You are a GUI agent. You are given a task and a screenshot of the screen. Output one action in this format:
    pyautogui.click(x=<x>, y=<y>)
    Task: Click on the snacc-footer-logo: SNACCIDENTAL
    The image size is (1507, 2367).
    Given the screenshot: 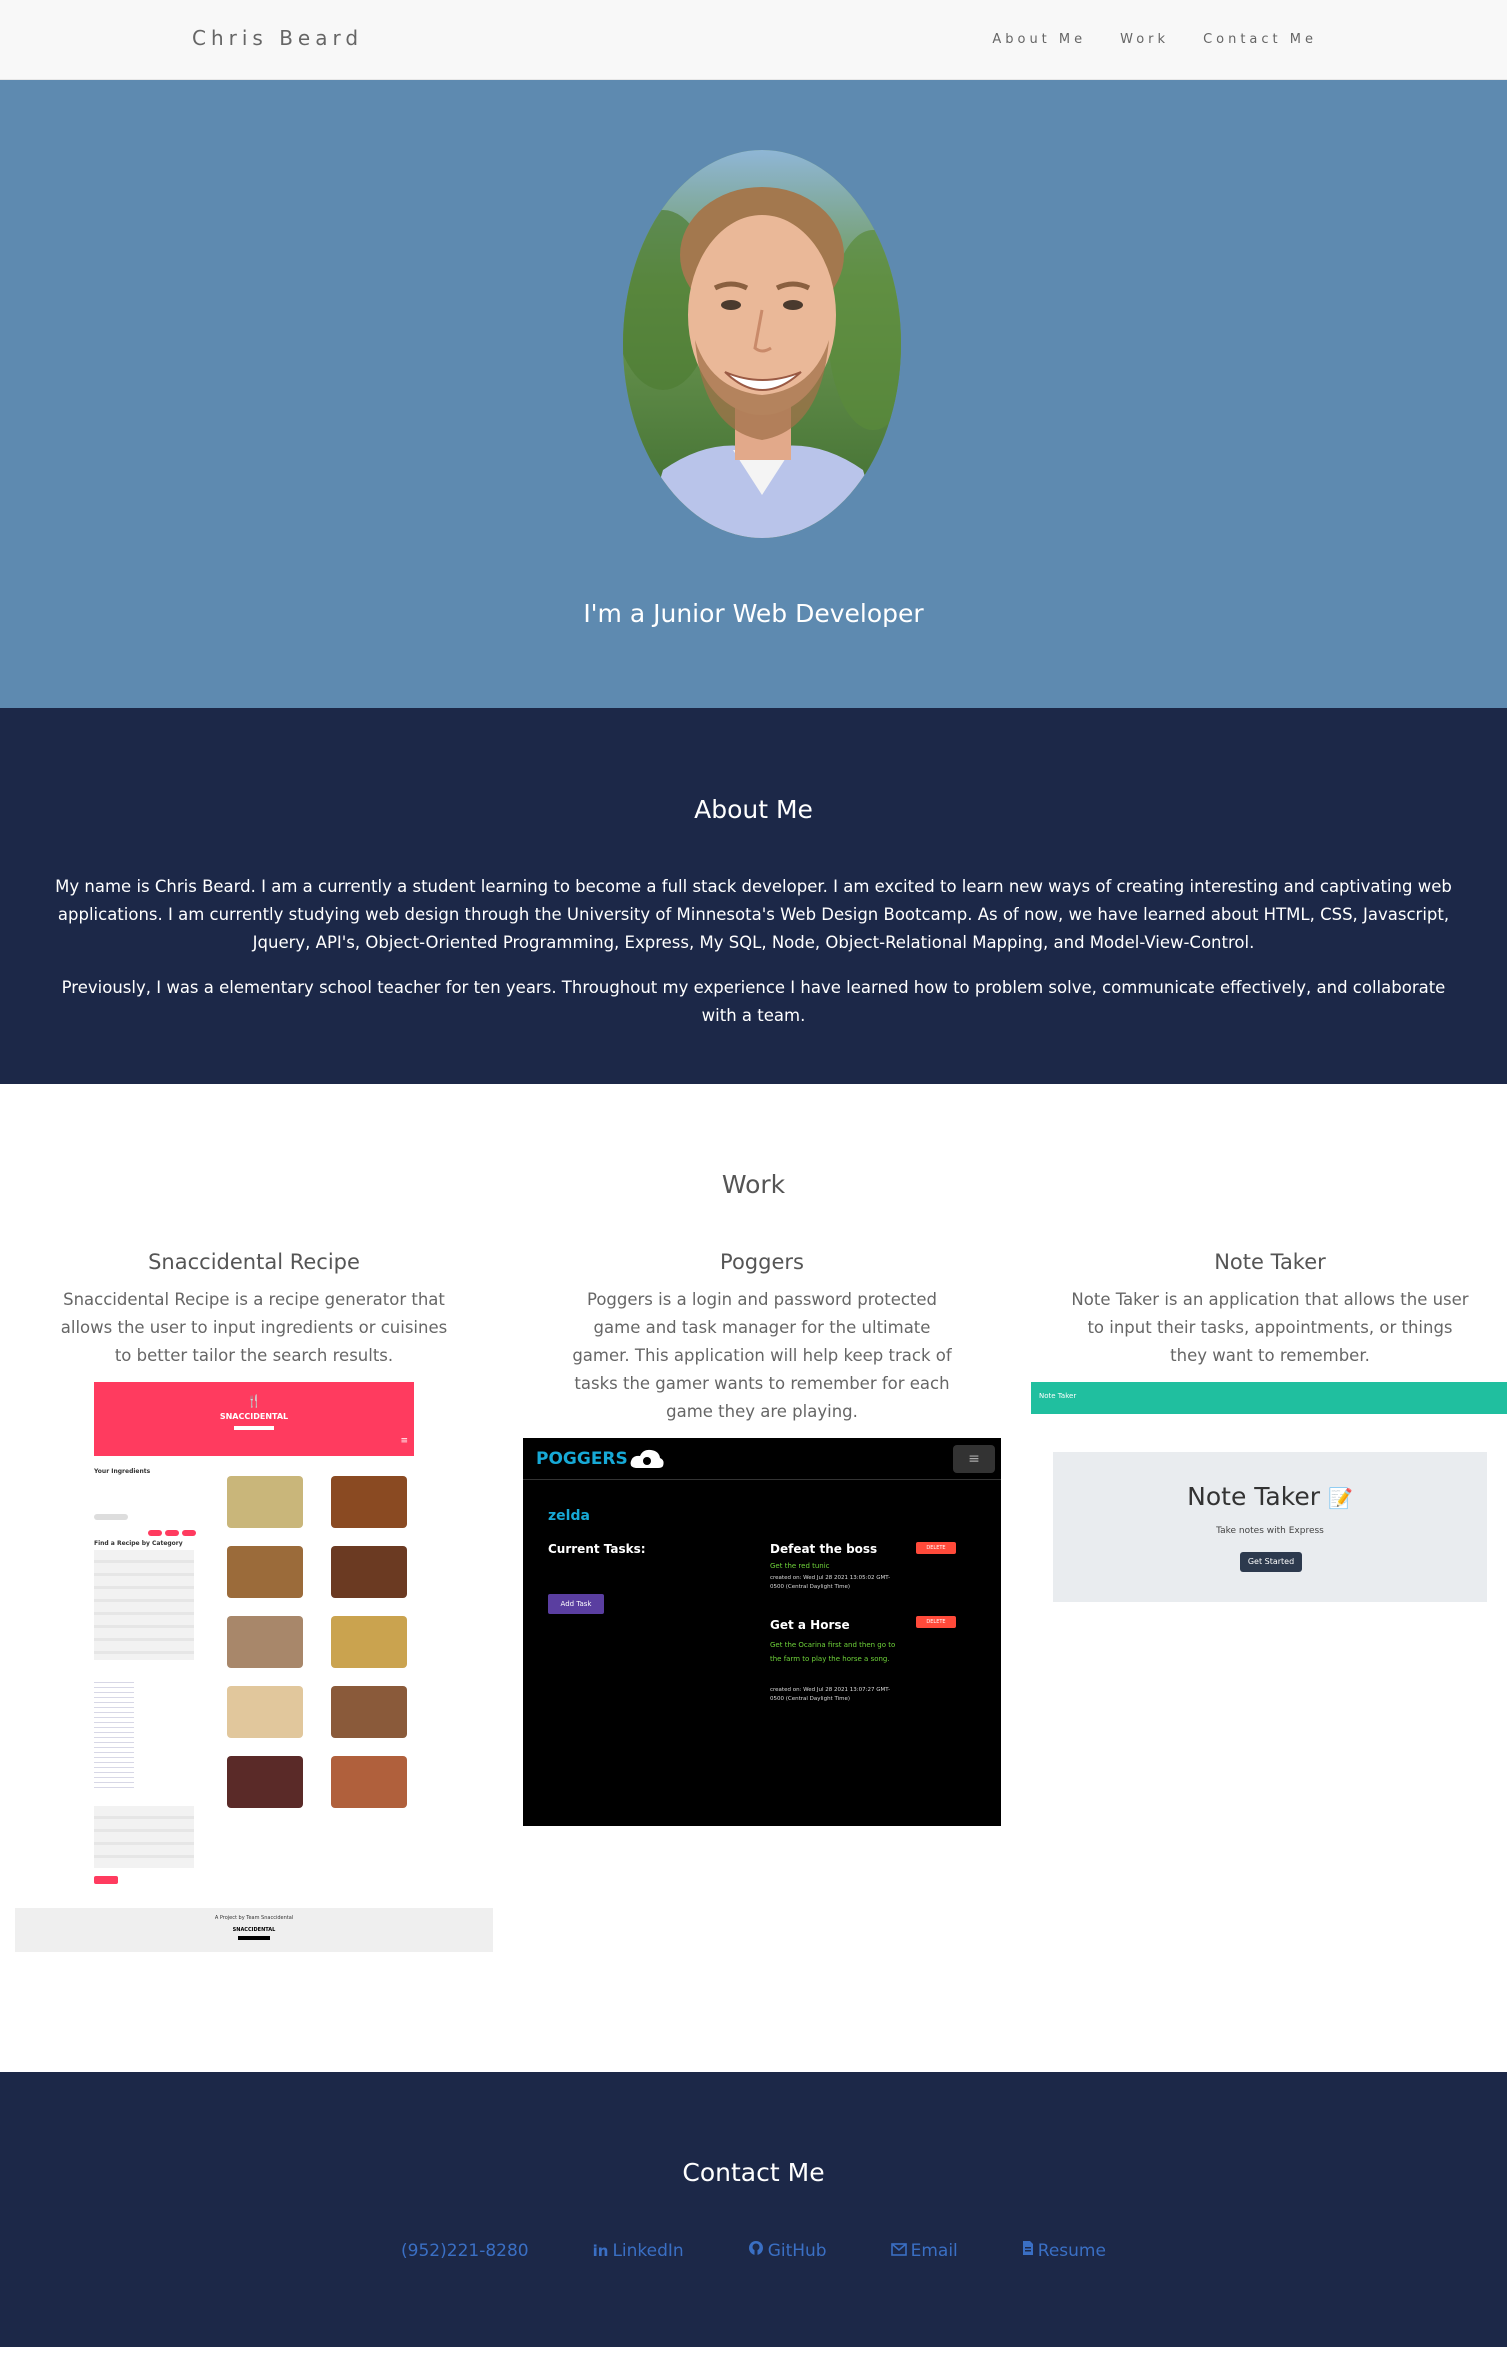 What is the action you would take?
    pyautogui.click(x=254, y=1930)
    